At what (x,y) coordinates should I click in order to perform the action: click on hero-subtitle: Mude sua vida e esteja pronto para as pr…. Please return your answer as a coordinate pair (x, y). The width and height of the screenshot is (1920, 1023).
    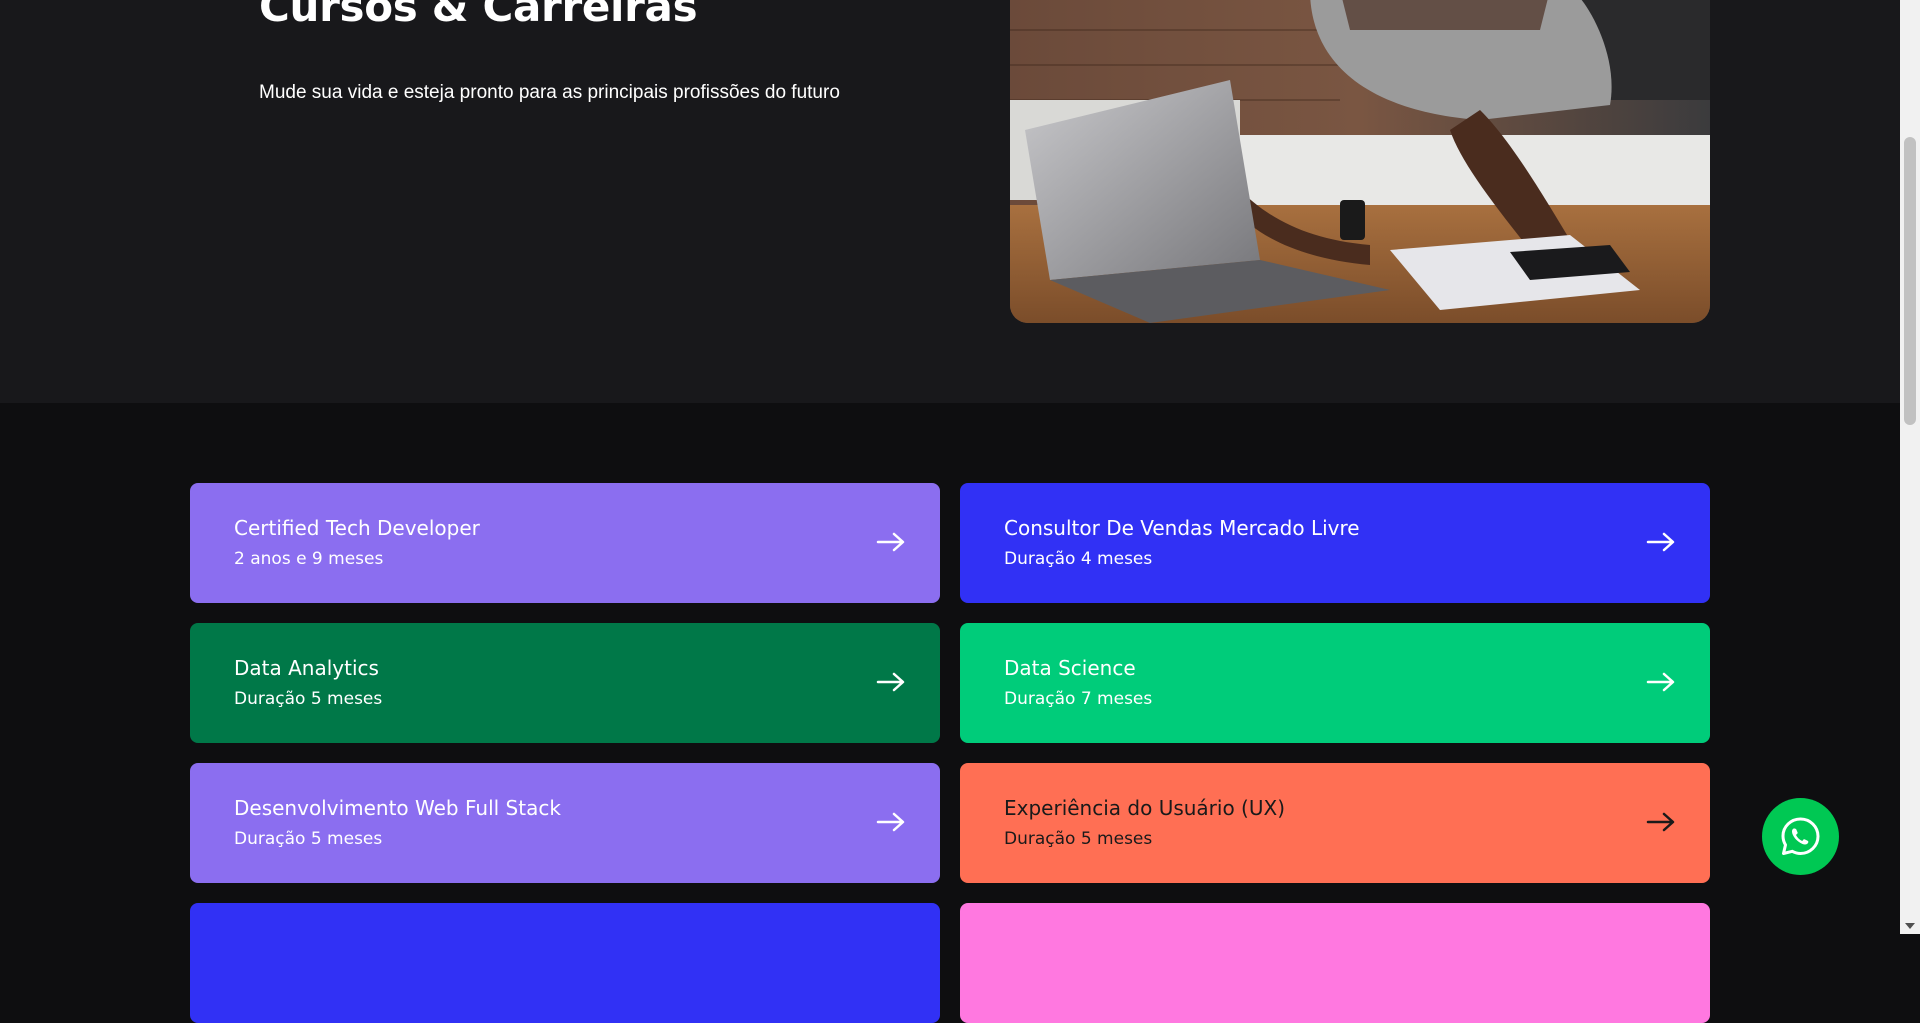
    Looking at the image, I should click on (549, 92).